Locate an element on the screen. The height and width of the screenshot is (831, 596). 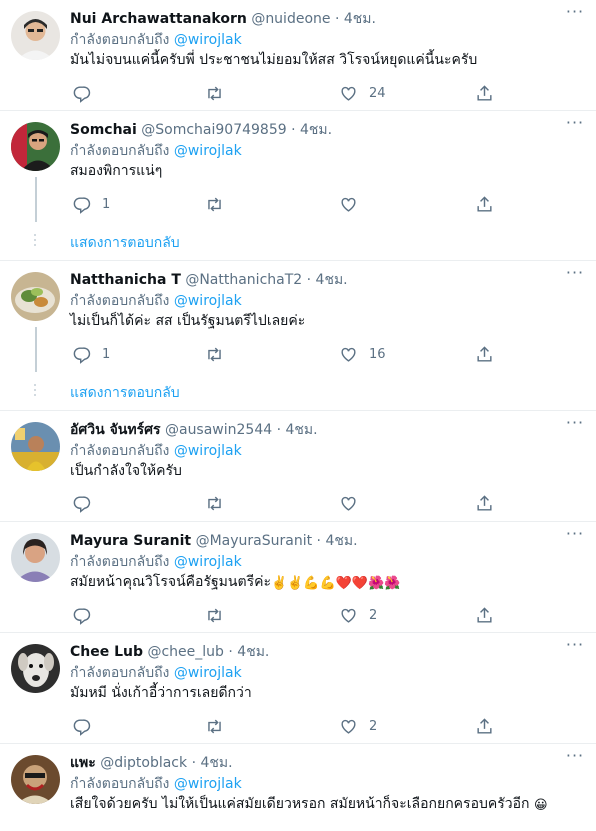
display-name: Somchai is located at coordinates (103, 130).